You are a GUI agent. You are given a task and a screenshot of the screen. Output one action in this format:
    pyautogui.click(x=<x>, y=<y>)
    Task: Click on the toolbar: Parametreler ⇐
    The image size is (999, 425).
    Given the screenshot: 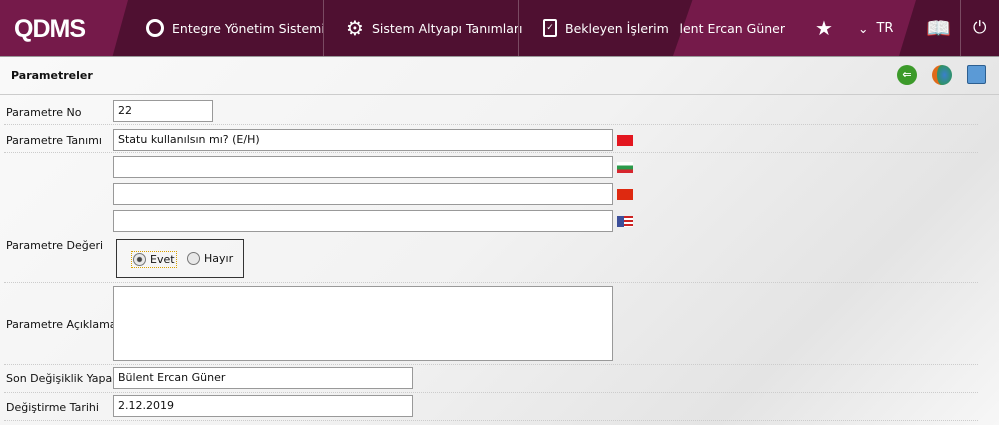 What is the action you would take?
    pyautogui.click(x=499, y=76)
    